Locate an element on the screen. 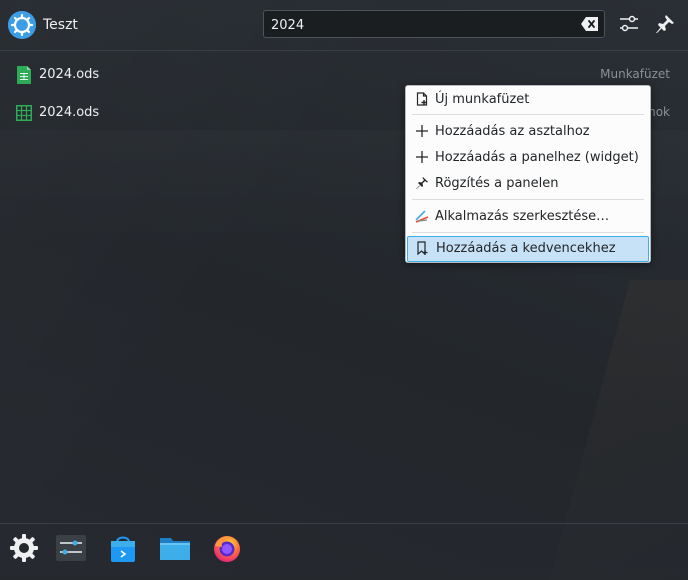 This screenshot has width=688, height=580. result-category: nok is located at coordinates (659, 112).